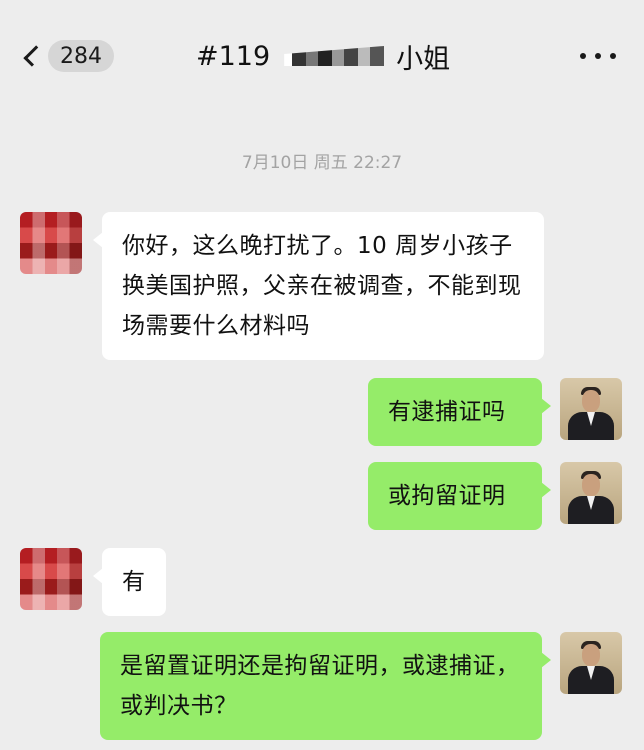 Image resolution: width=644 pixels, height=750 pixels. I want to click on incoming-message-bubble: 有, so click(129, 582).